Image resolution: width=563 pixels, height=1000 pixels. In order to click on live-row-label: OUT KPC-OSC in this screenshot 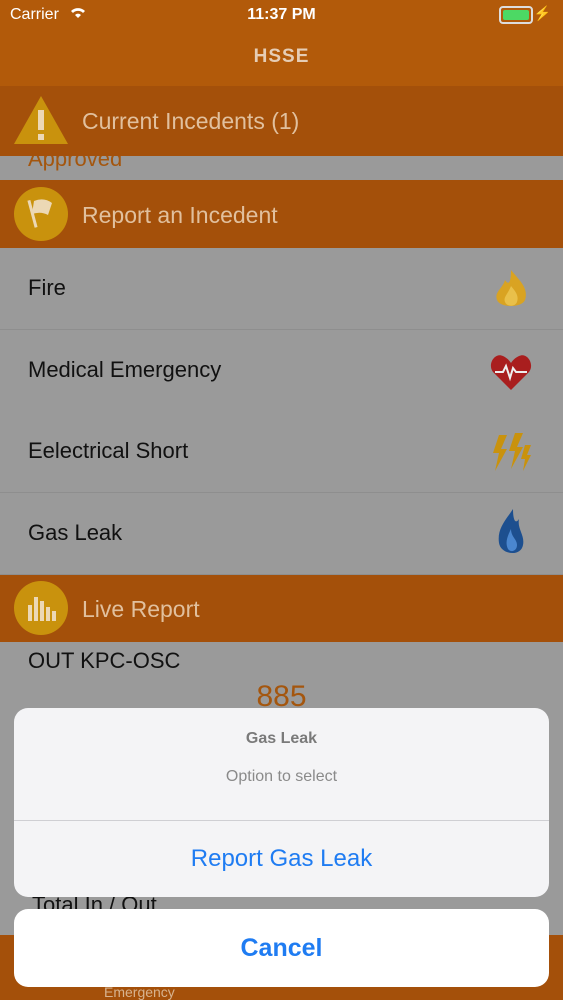, I will do `click(104, 660)`.